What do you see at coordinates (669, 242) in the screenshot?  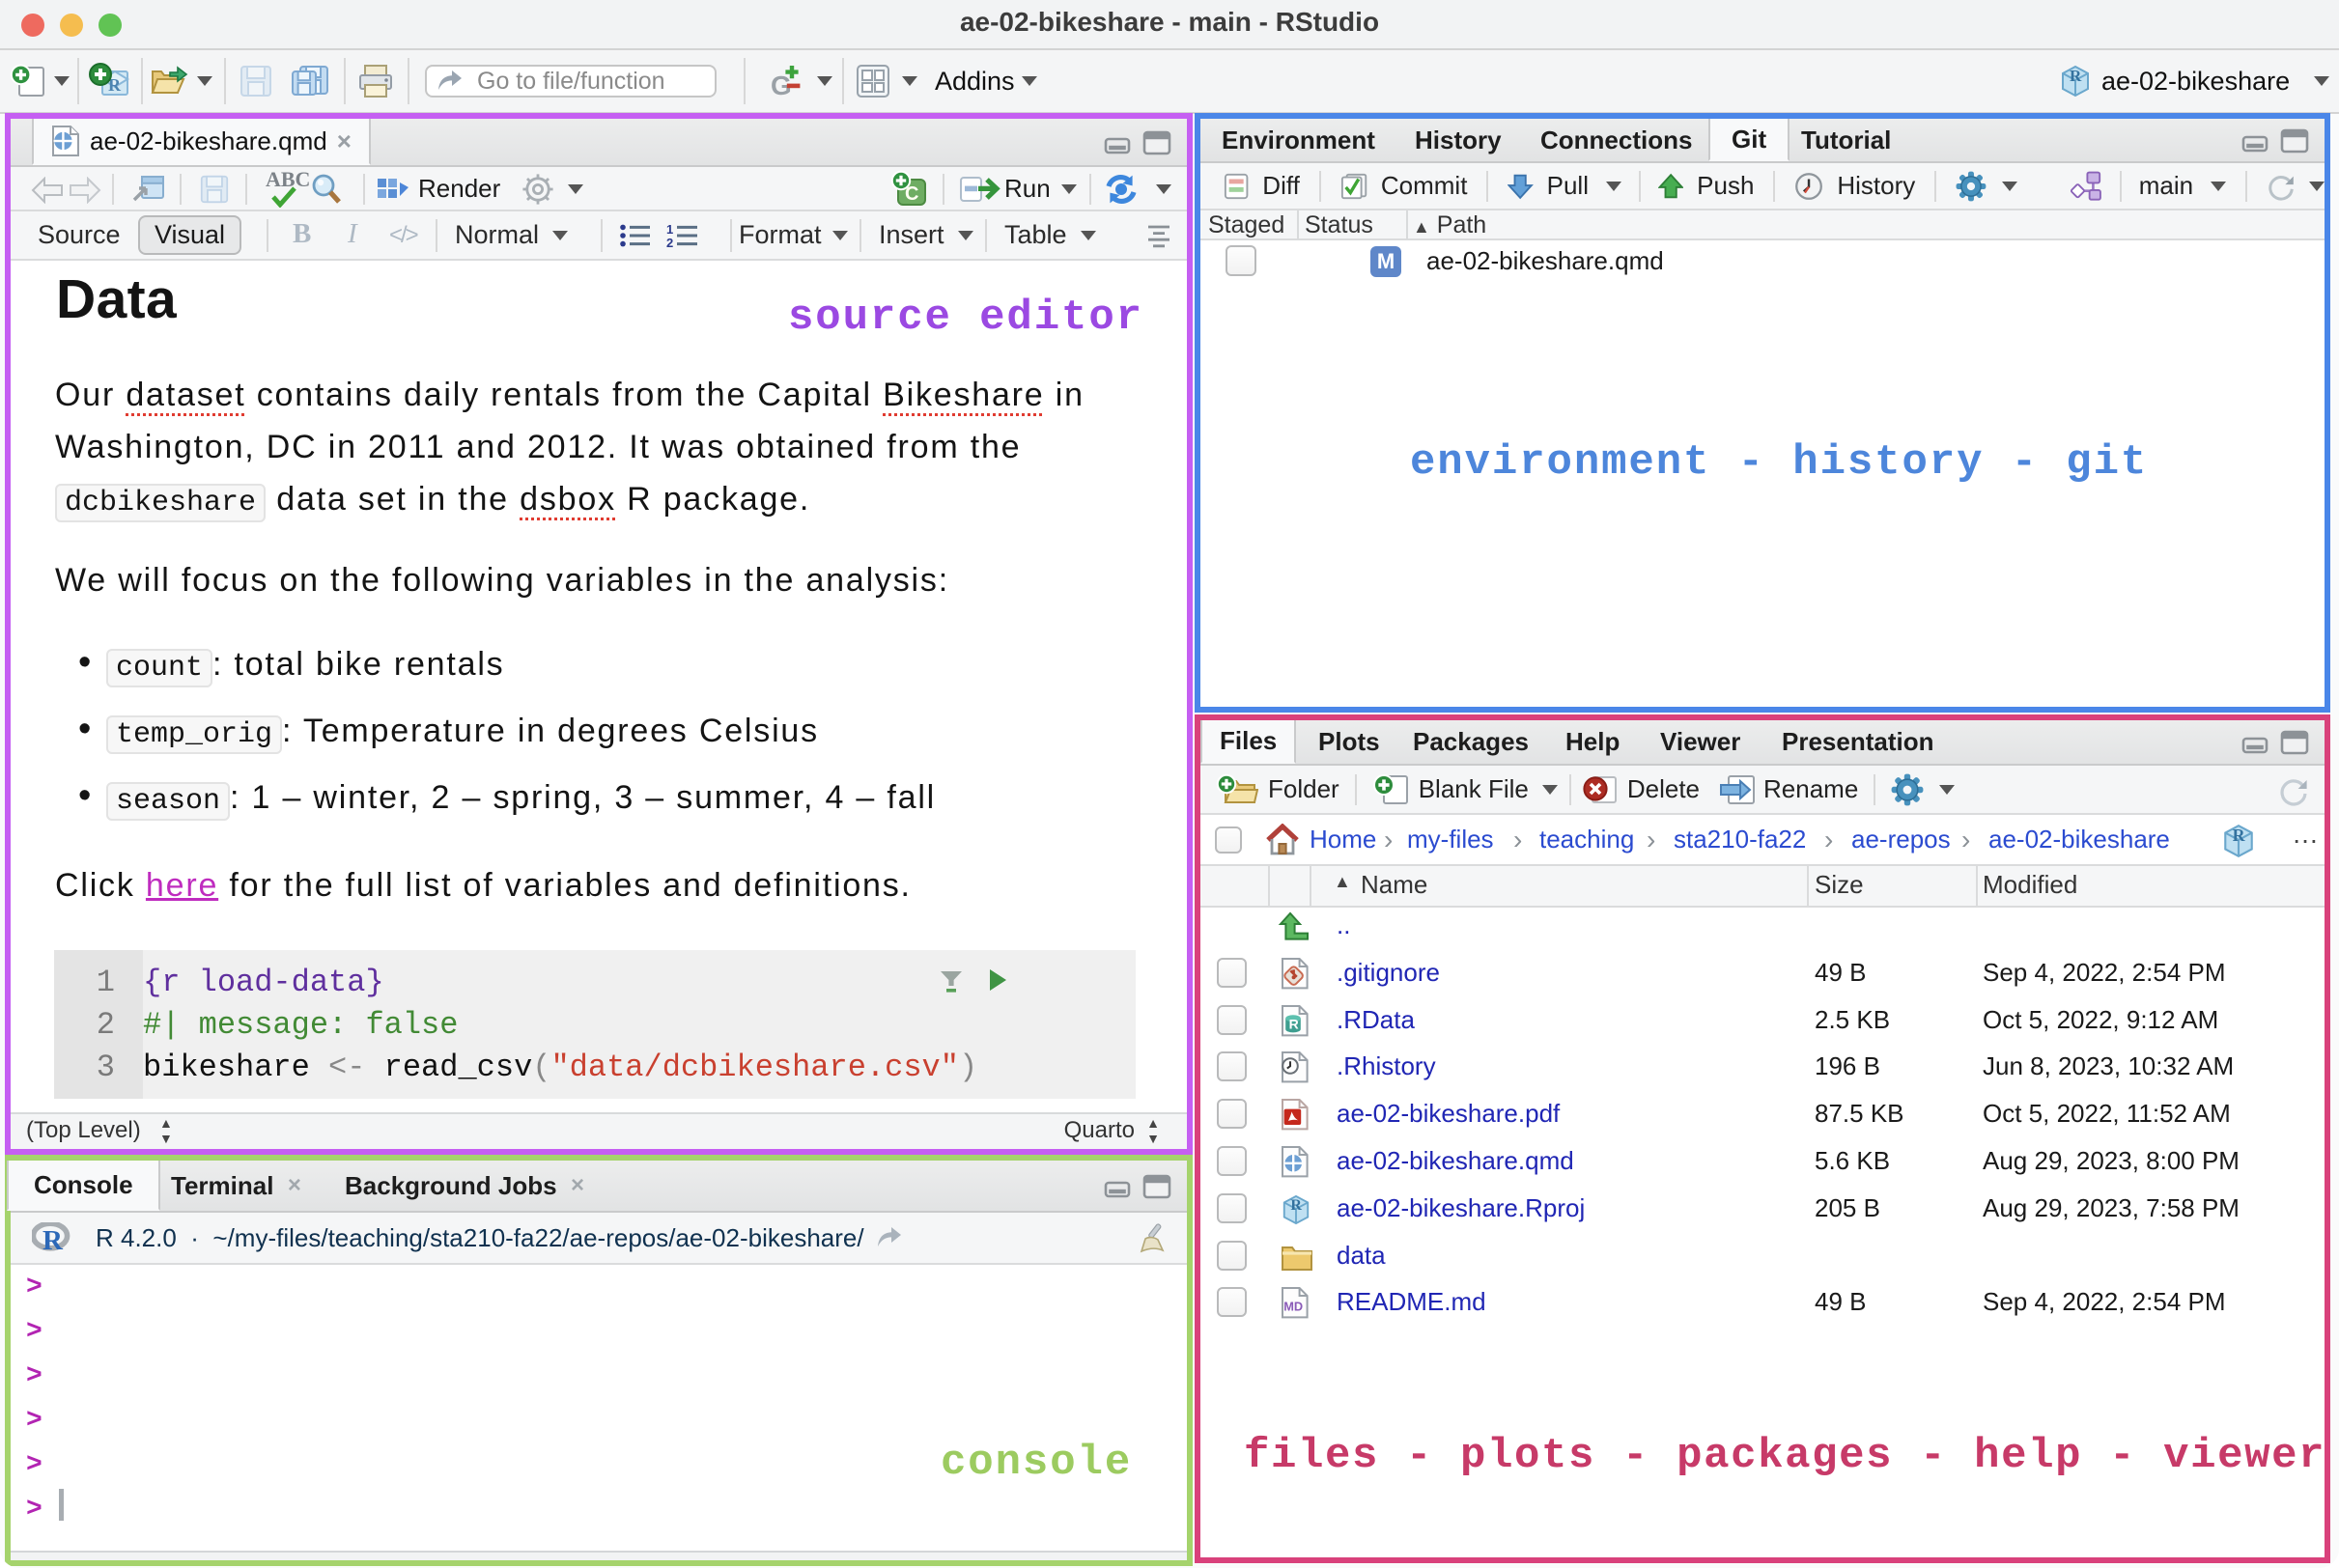 I see `svg-text: 2` at bounding box center [669, 242].